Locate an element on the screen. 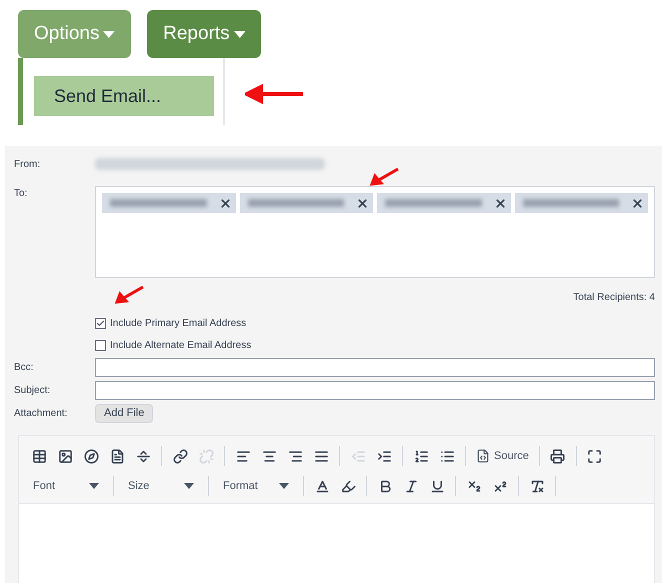 This screenshot has width=662, height=583. highlighter-icon is located at coordinates (348, 486).